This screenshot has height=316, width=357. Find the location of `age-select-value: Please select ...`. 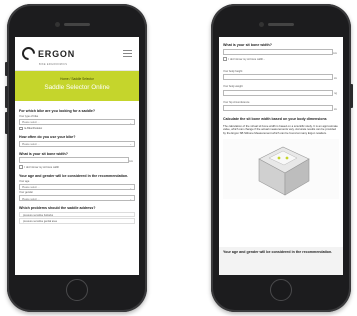

age-select-value: Please select ... is located at coordinates (31, 188).